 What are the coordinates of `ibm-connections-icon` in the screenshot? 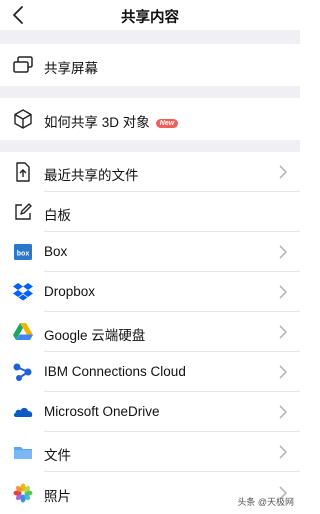 It's located at (23, 372).